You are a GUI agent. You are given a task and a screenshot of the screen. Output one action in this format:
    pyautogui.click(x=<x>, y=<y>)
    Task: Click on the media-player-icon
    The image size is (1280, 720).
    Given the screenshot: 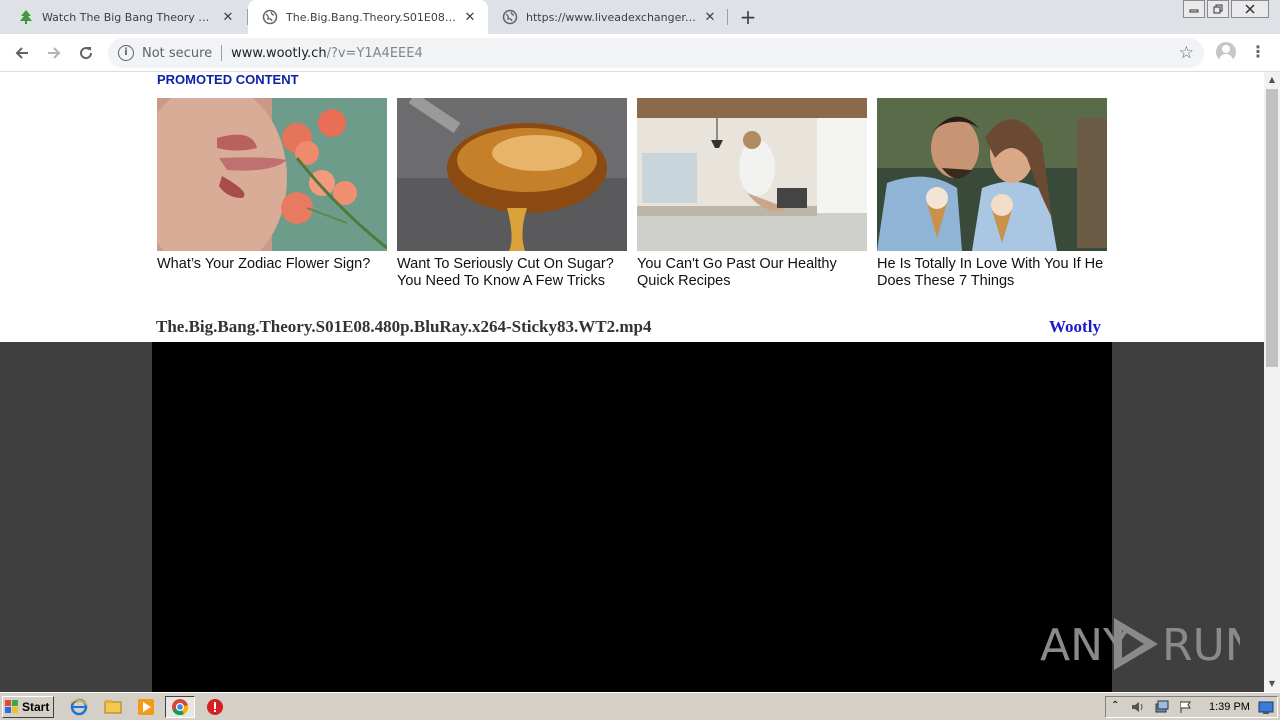 What is the action you would take?
    pyautogui.click(x=146, y=707)
    